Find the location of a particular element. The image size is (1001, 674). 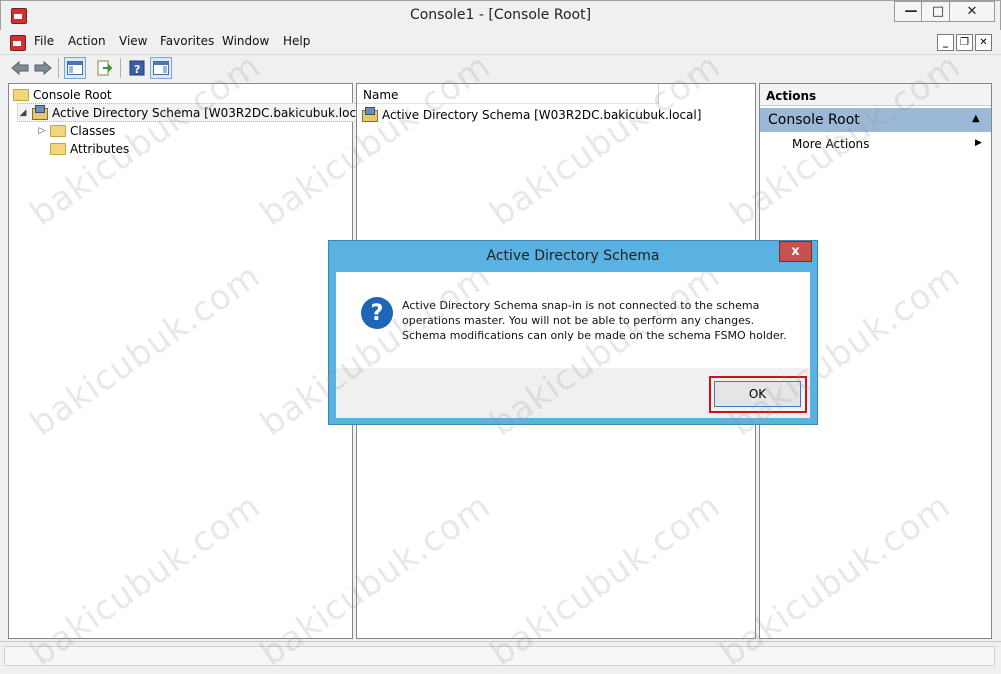

help-icon: ? is located at coordinates (137, 68).